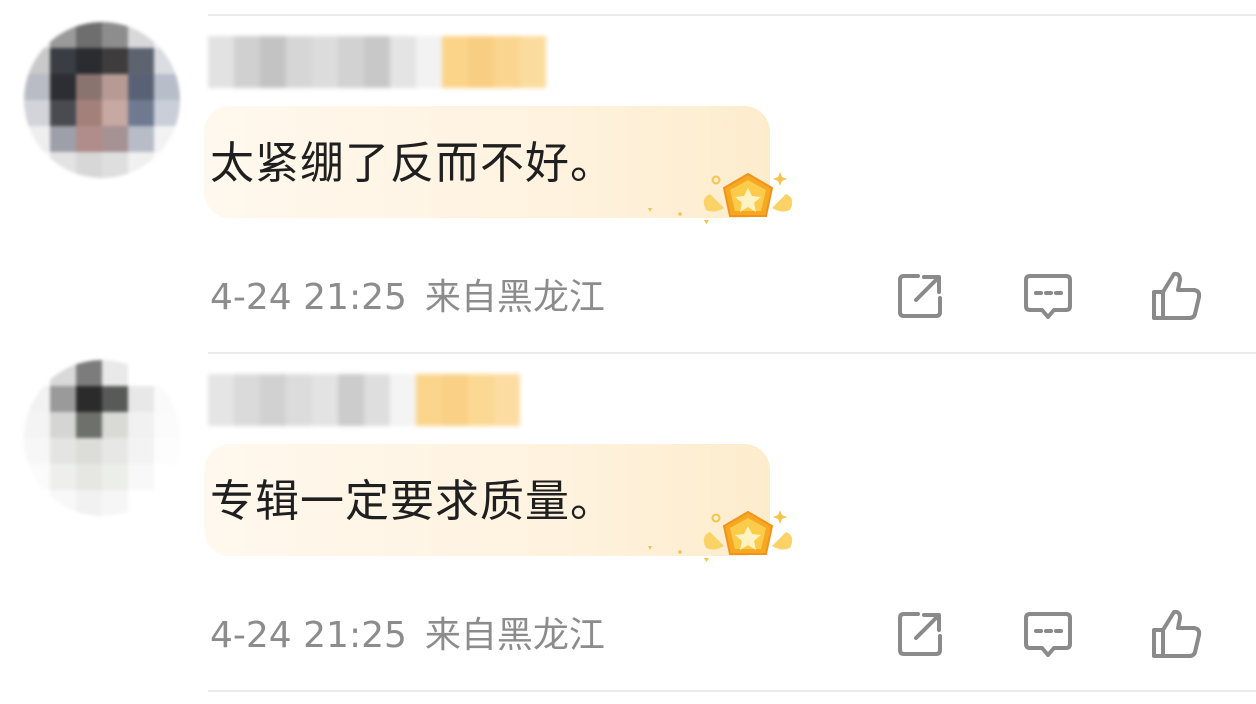  Describe the element at coordinates (412, 163) in the screenshot. I see `comment-text: 太紧绷了反而不好。` at that location.